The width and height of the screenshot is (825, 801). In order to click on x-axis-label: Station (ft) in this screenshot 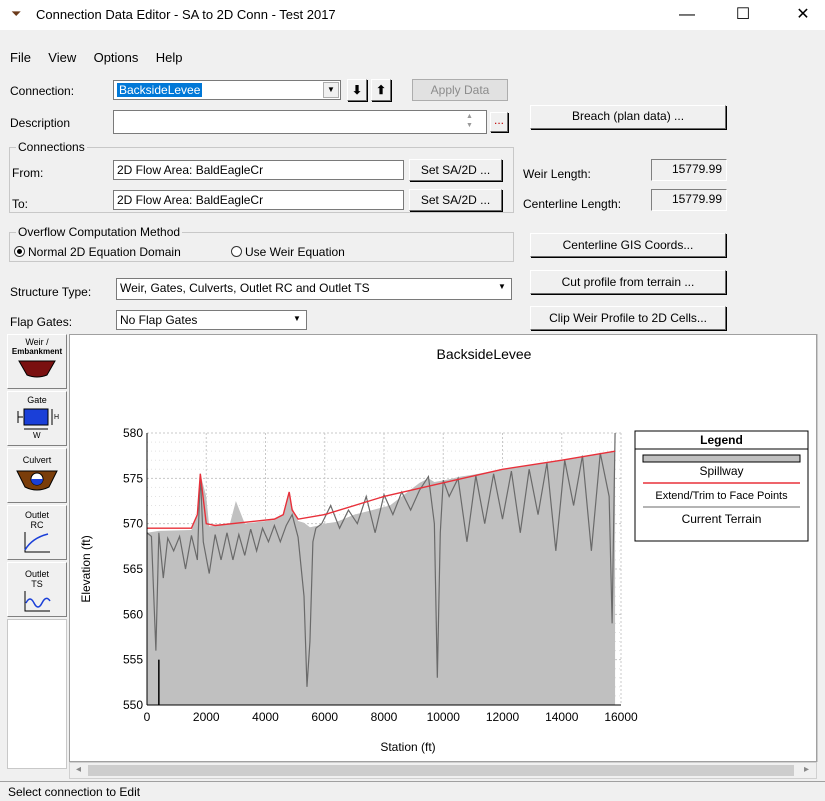, I will do `click(407, 747)`.